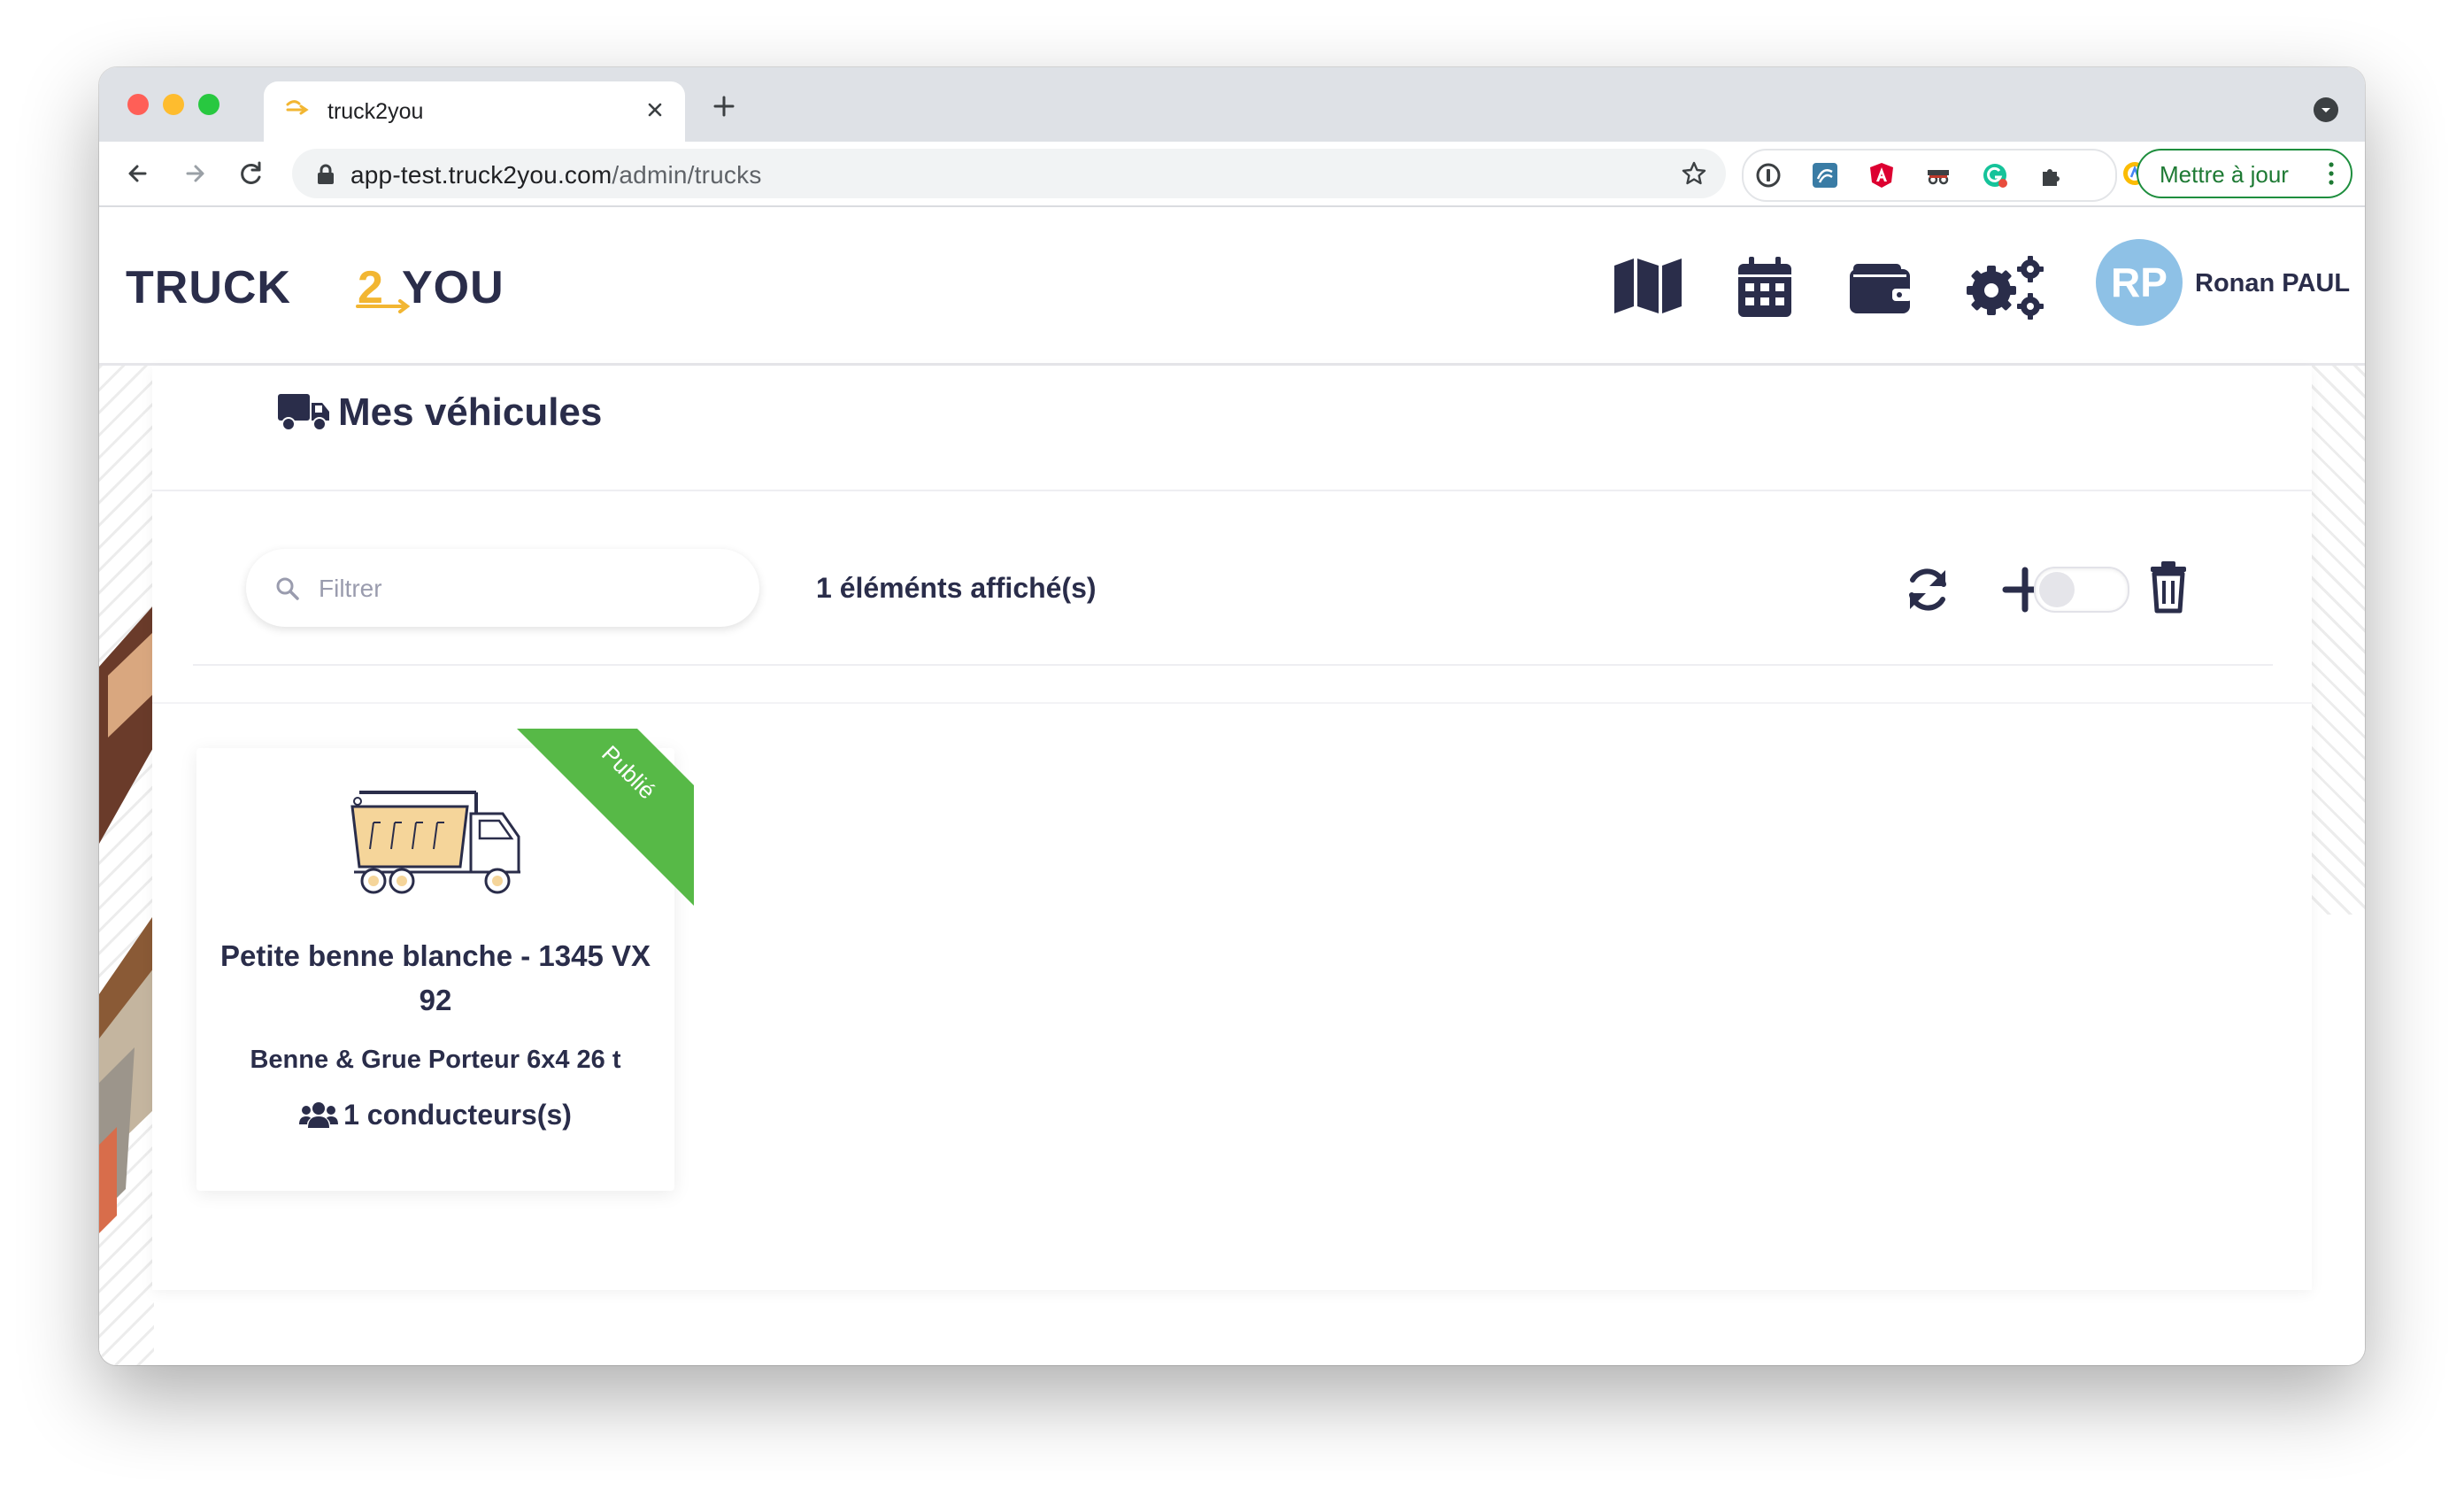 This screenshot has height=1498, width=2464. What do you see at coordinates (303, 414) in the screenshot?
I see `truck-icon` at bounding box center [303, 414].